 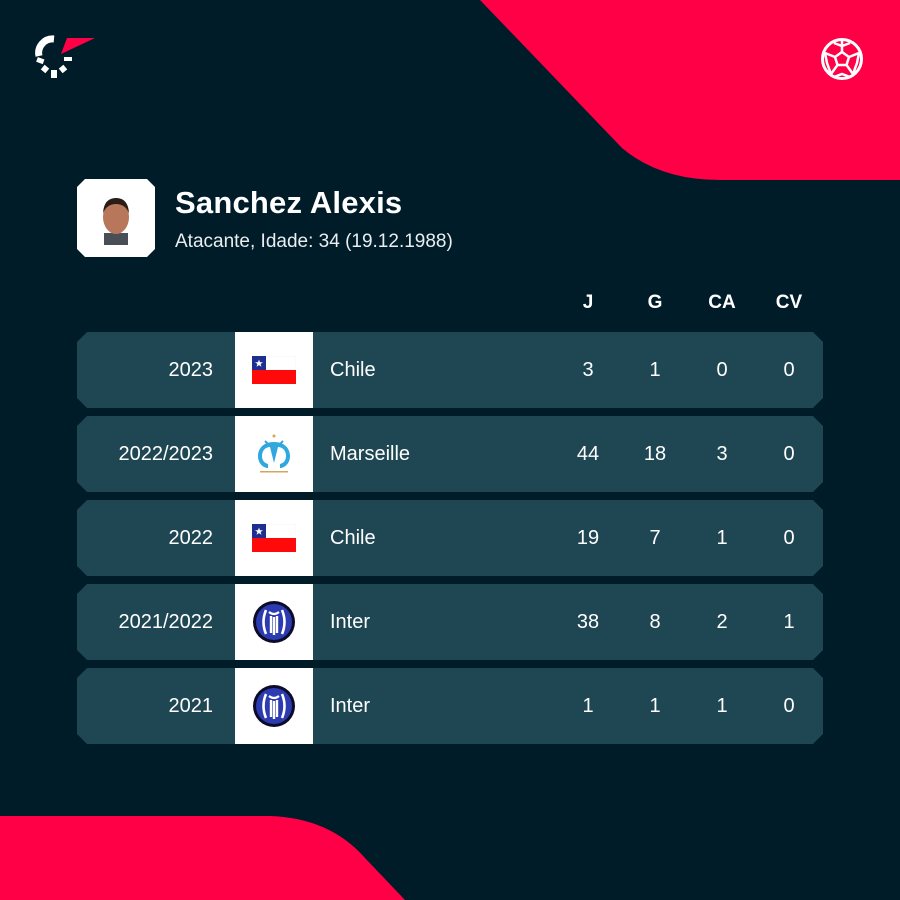 I want to click on red-cards-value: 1, so click(x=789, y=622).